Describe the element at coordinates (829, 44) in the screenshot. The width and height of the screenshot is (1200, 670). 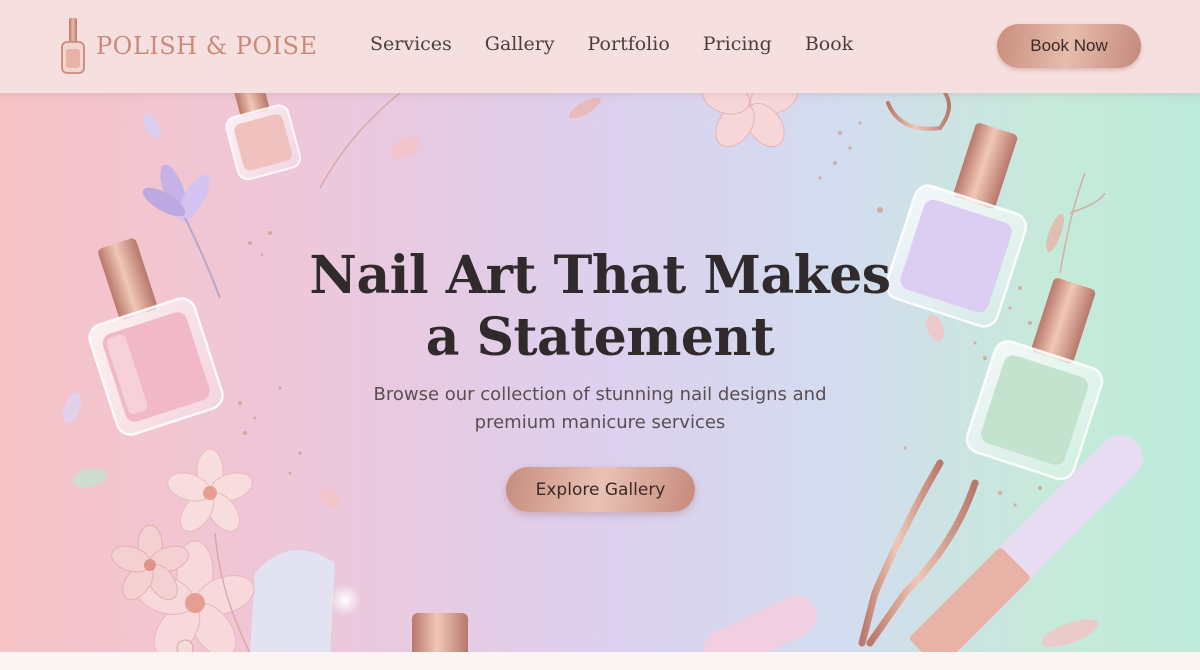
I see `nav-book: Book` at that location.